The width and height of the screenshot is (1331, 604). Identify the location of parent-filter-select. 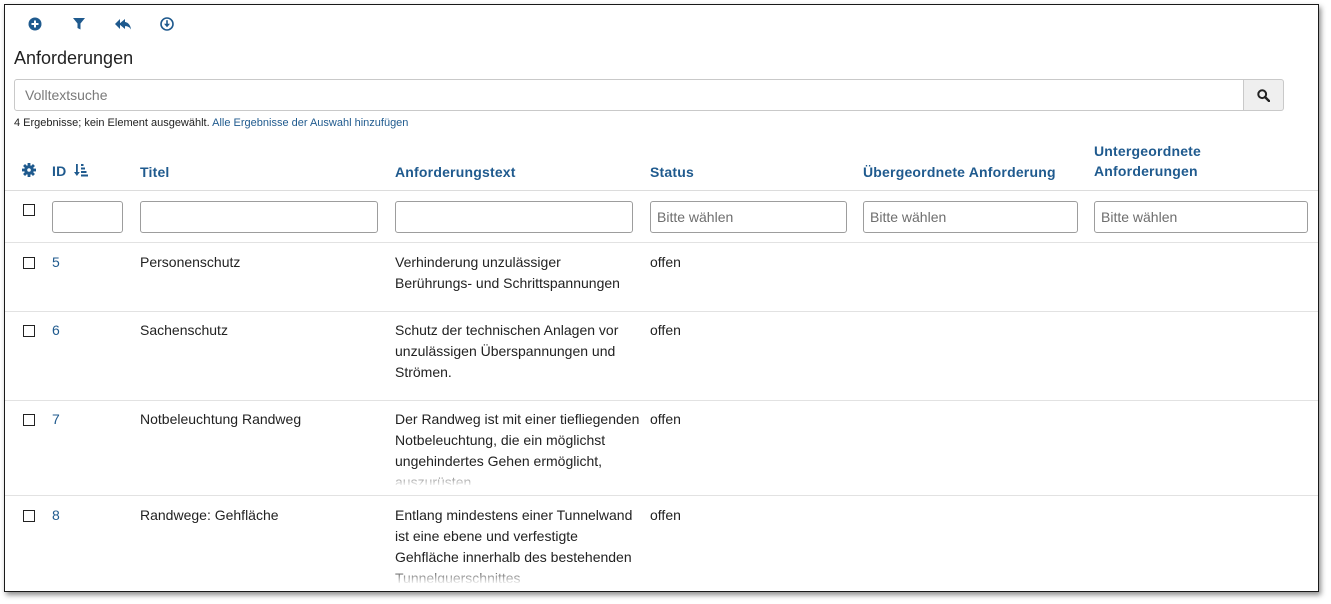
(970, 217).